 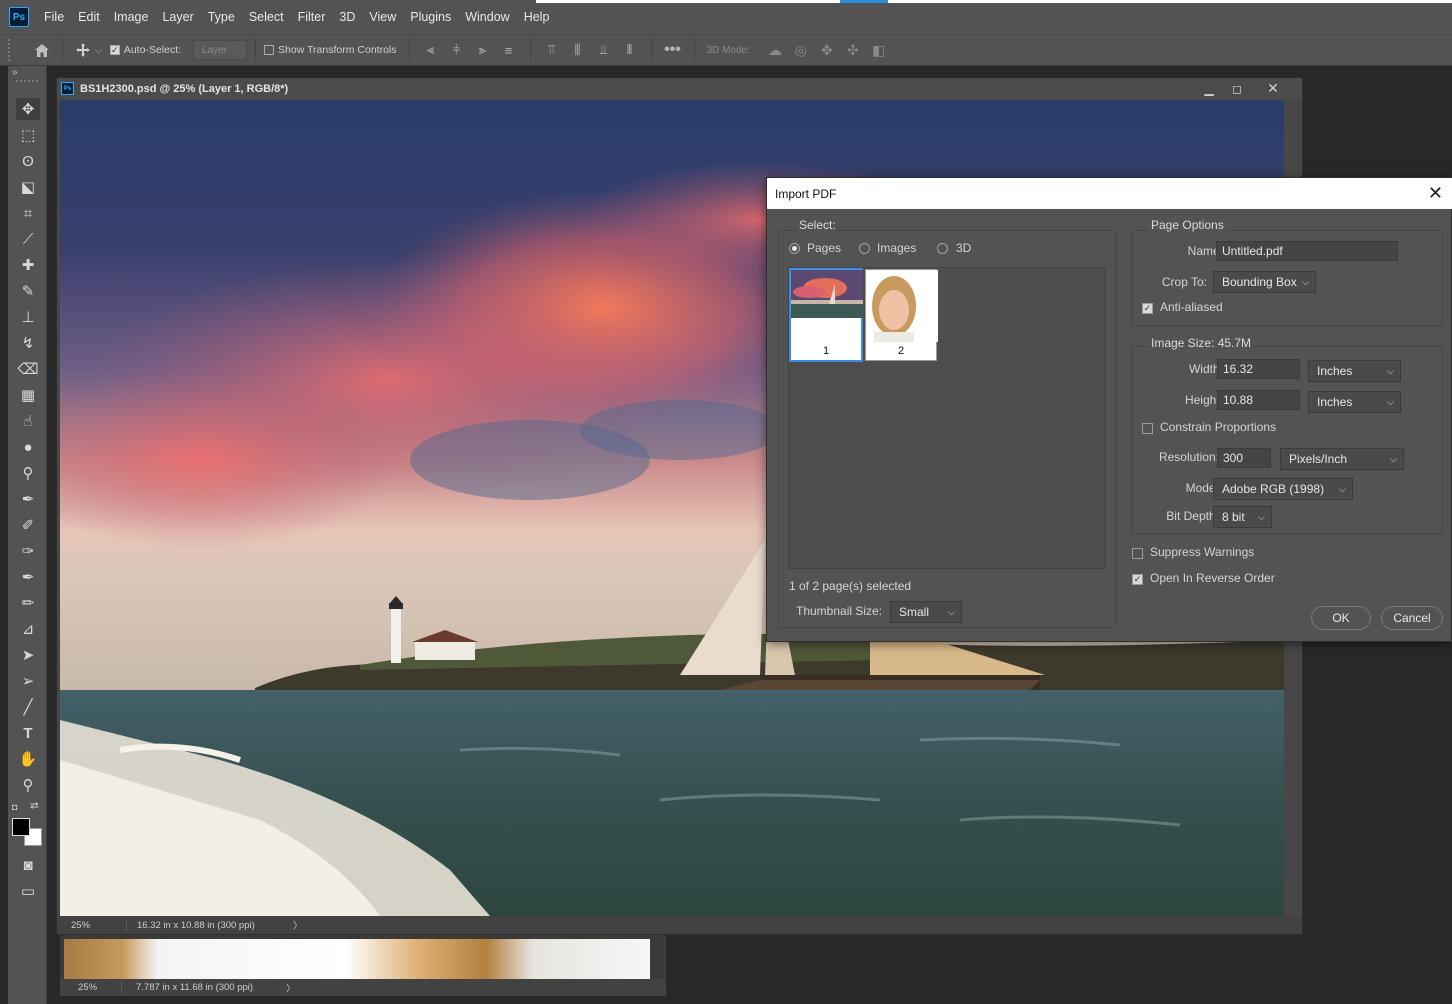 What do you see at coordinates (1412, 618) in the screenshot?
I see `cancel-button: Cancel` at bounding box center [1412, 618].